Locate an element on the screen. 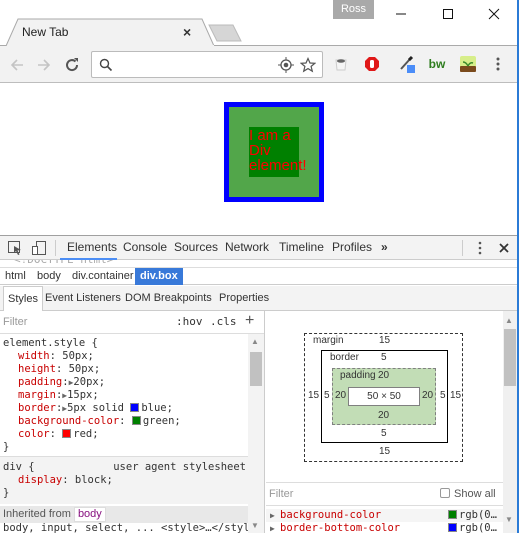 This screenshot has height=533, width=519. maximize-button is located at coordinates (448, 14).